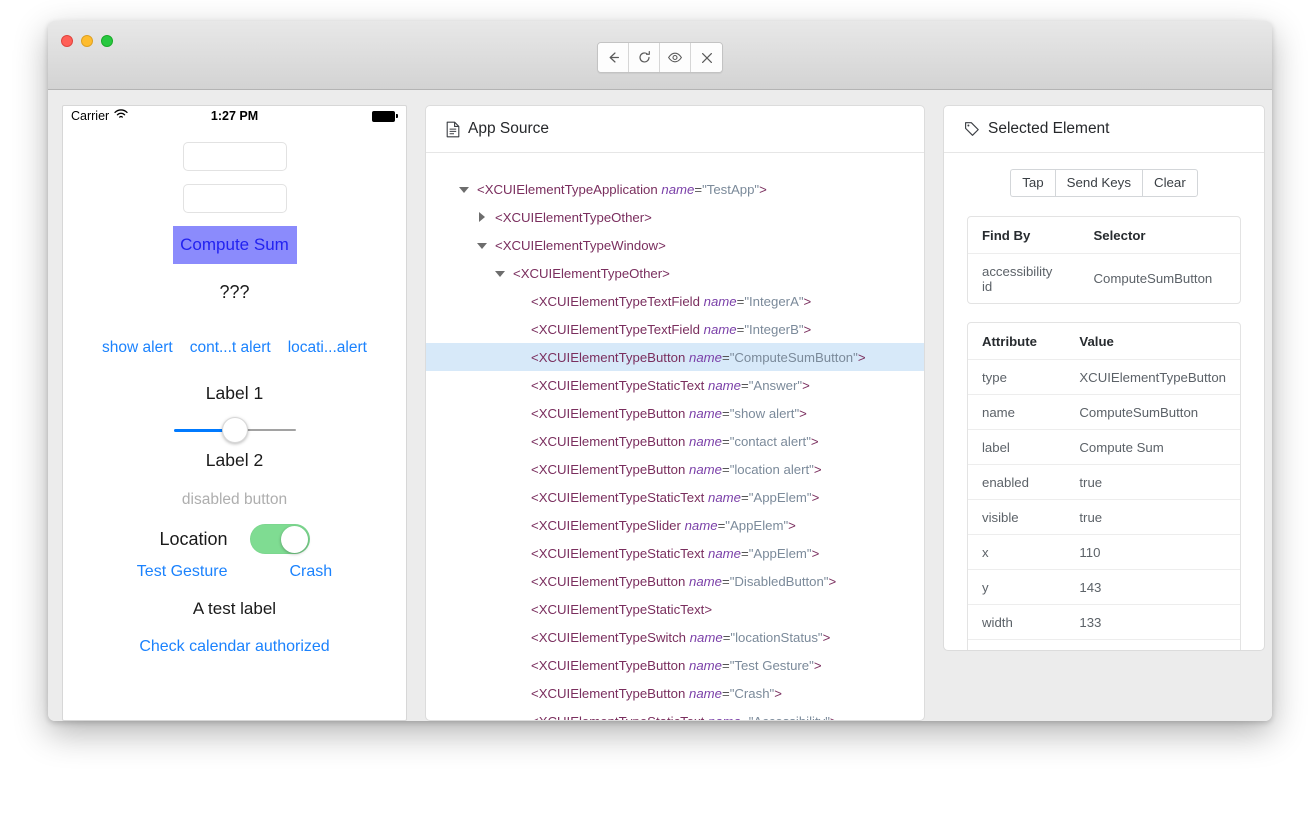 This screenshot has height=815, width=1308. I want to click on table-row: y 143, so click(1104, 587).